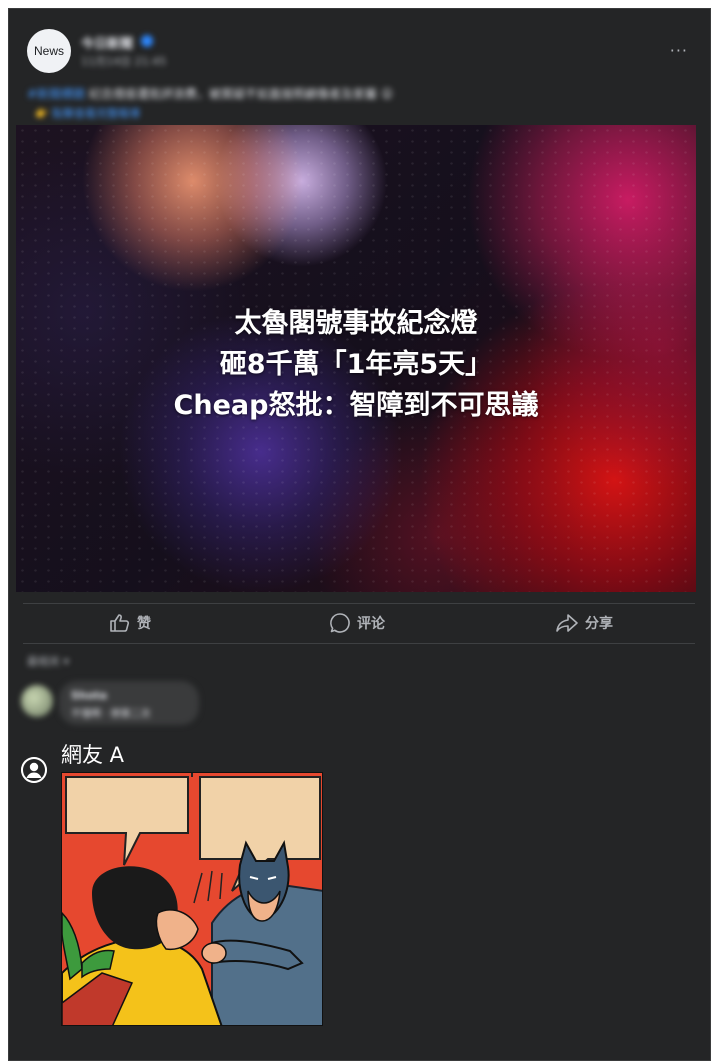 Image resolution: width=717 pixels, height=1061 pixels. Describe the element at coordinates (48, 661) in the screenshot. I see `comment-sort-dropdown: 最相关 ▾` at that location.